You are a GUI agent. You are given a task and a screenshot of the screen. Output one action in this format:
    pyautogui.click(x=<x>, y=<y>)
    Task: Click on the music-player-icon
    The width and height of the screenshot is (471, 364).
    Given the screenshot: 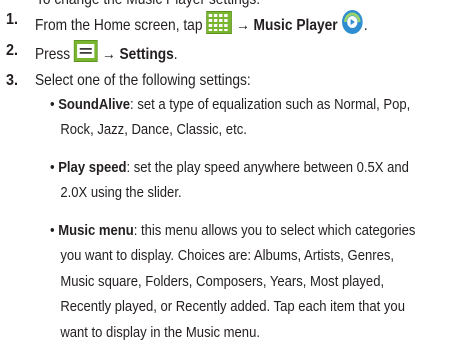 What is the action you would take?
    pyautogui.click(x=352, y=24)
    